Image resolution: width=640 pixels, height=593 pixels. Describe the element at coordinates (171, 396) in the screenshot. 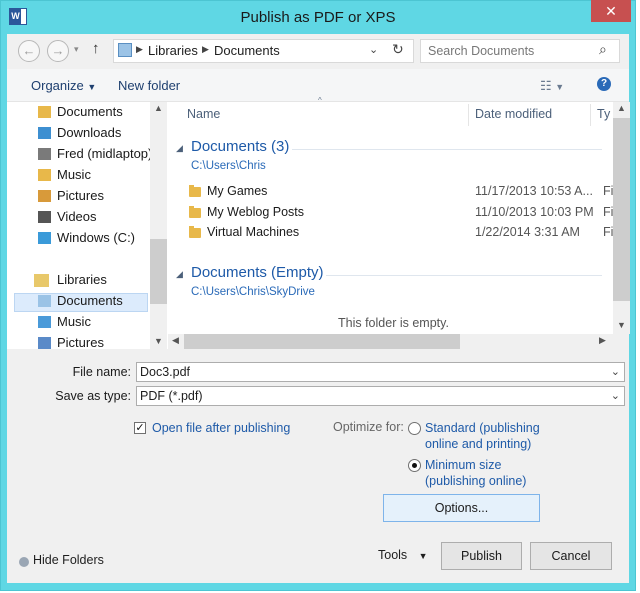

I see `save-as-type-value: PDF (*.pdf)` at that location.